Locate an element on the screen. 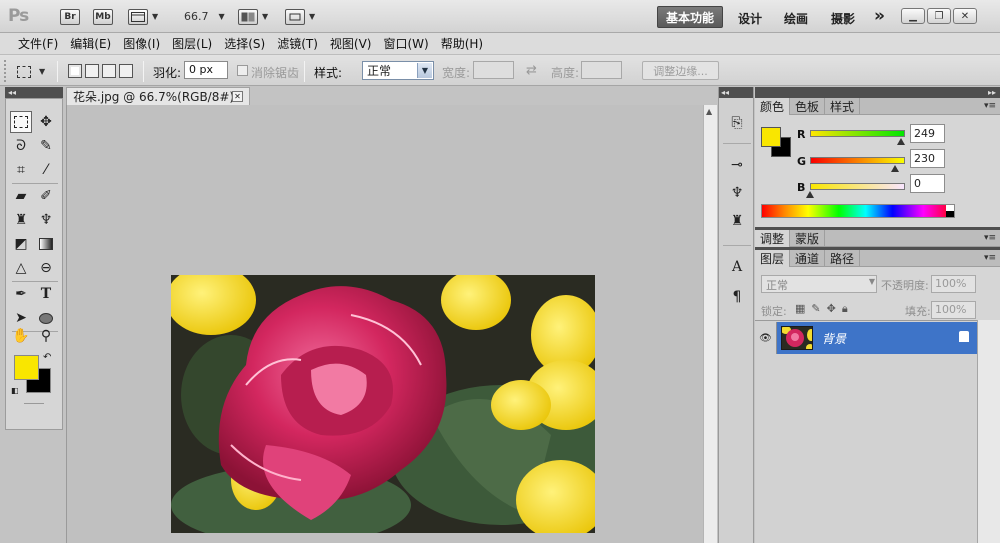 This screenshot has height=543, width=1000. add-to-selection-icon is located at coordinates (92, 71).